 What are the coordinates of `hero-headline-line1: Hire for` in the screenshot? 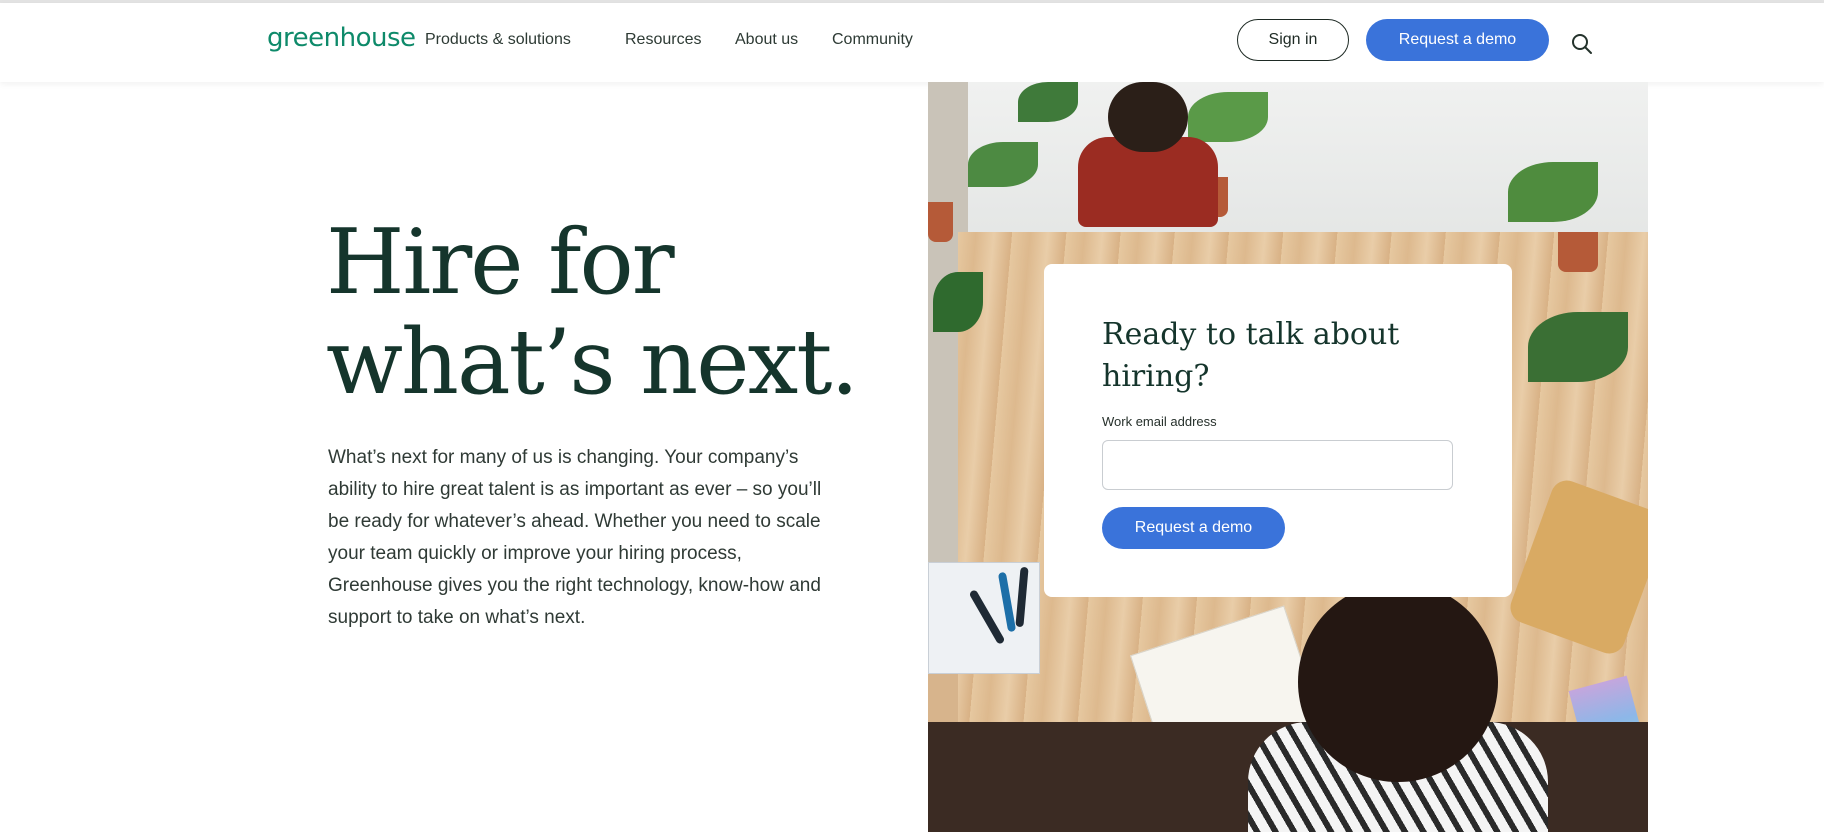 It's located at (500, 262).